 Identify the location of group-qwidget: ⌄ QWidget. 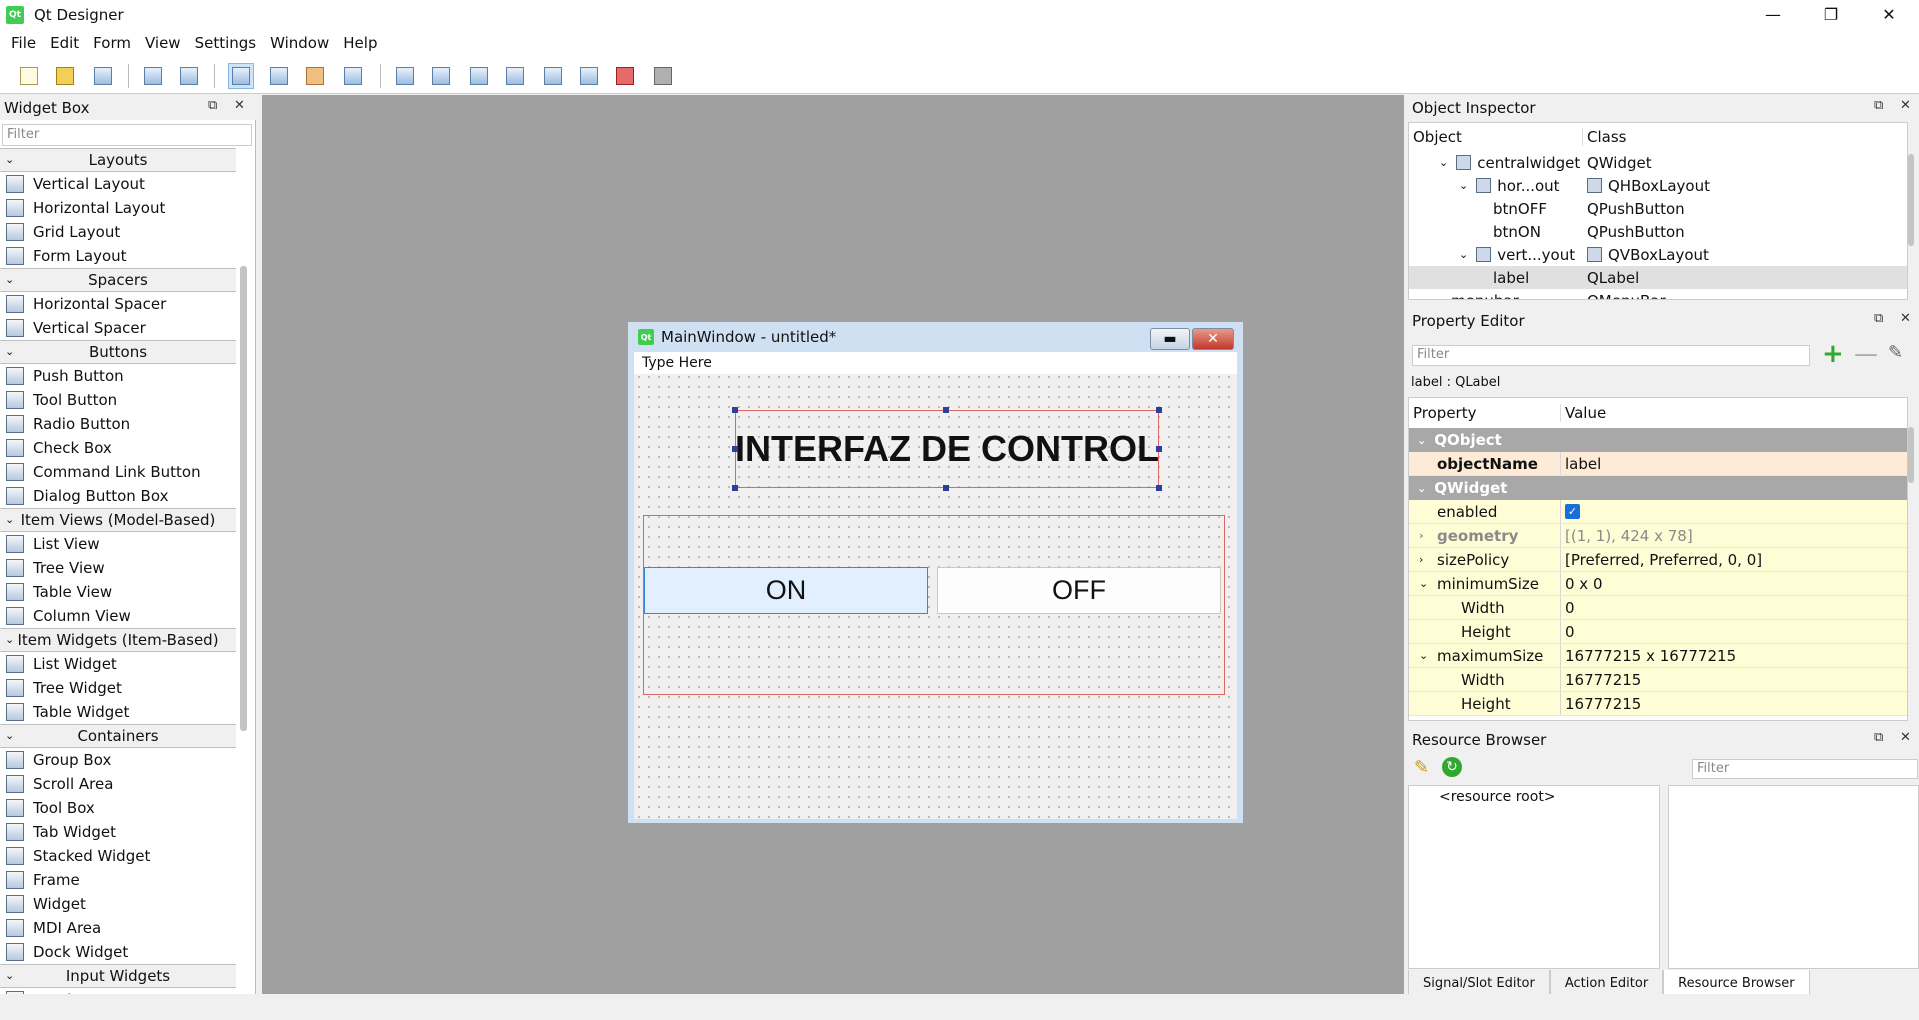
(1658, 488).